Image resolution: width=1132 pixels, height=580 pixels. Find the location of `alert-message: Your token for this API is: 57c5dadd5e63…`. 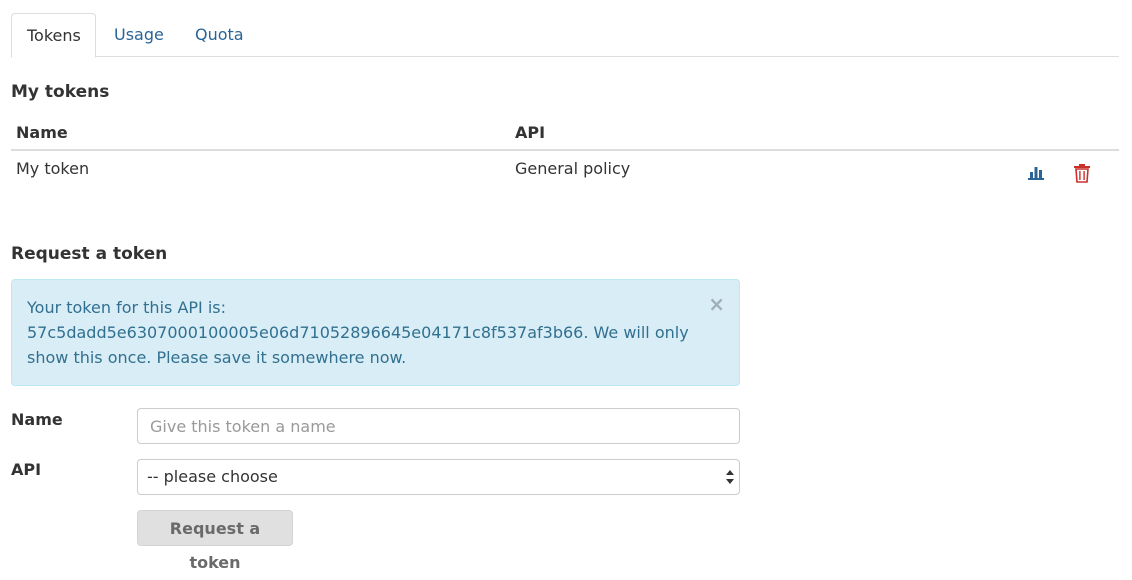

alert-message: Your token for this API is: 57c5dadd5e63… is located at coordinates (358, 332).